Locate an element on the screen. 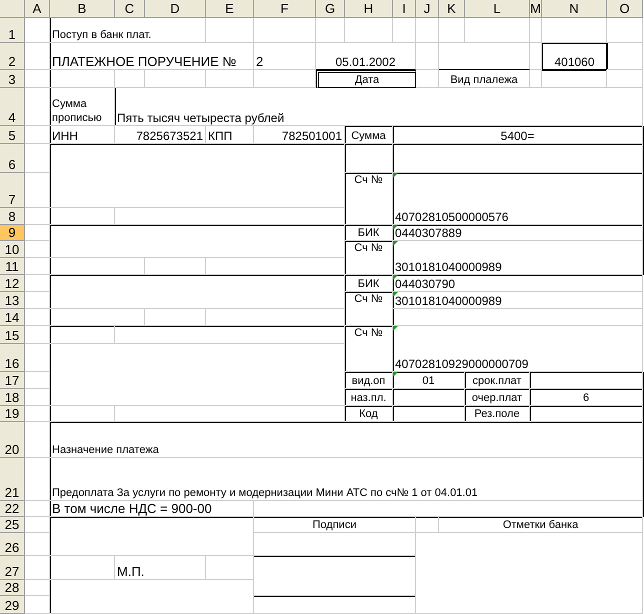  sheet-cell: 2 is located at coordinates (285, 56).